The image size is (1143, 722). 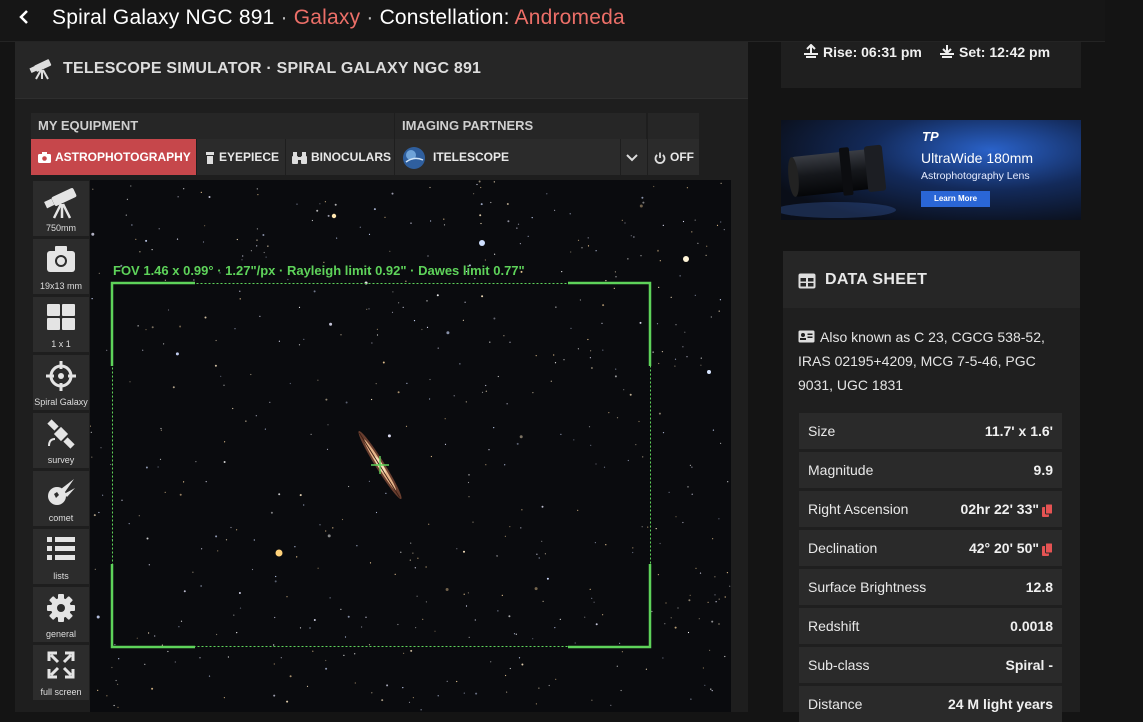 I want to click on astrophotography-button: ASTROPHOTOGRAPHY, so click(x=113, y=157).